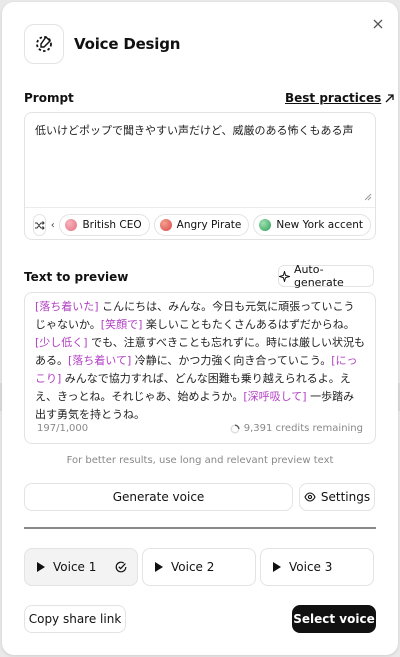  What do you see at coordinates (319, 225) in the screenshot?
I see `suggestion-chip-label: New York accent` at bounding box center [319, 225].